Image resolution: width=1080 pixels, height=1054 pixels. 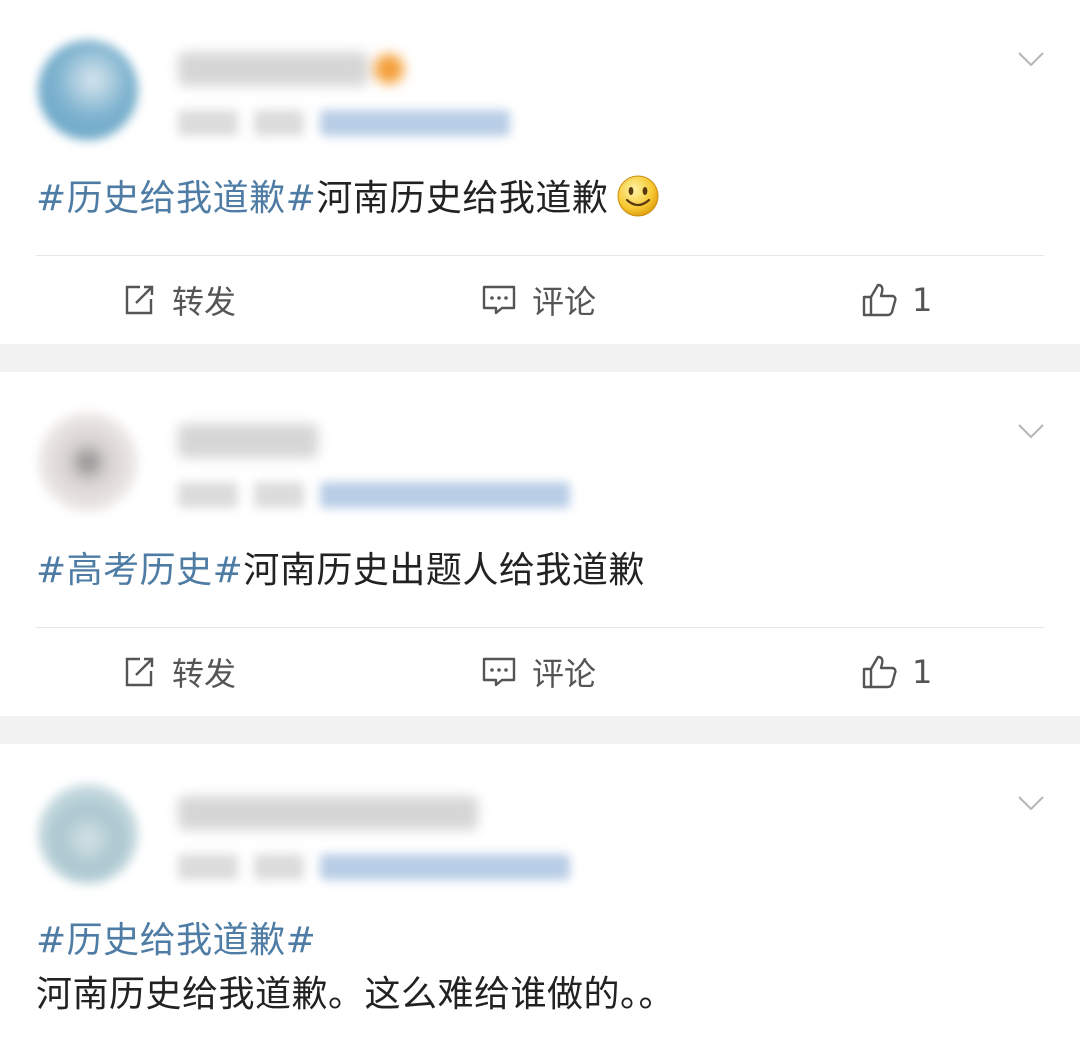 I want to click on verified-badge-icon, so click(x=389, y=69).